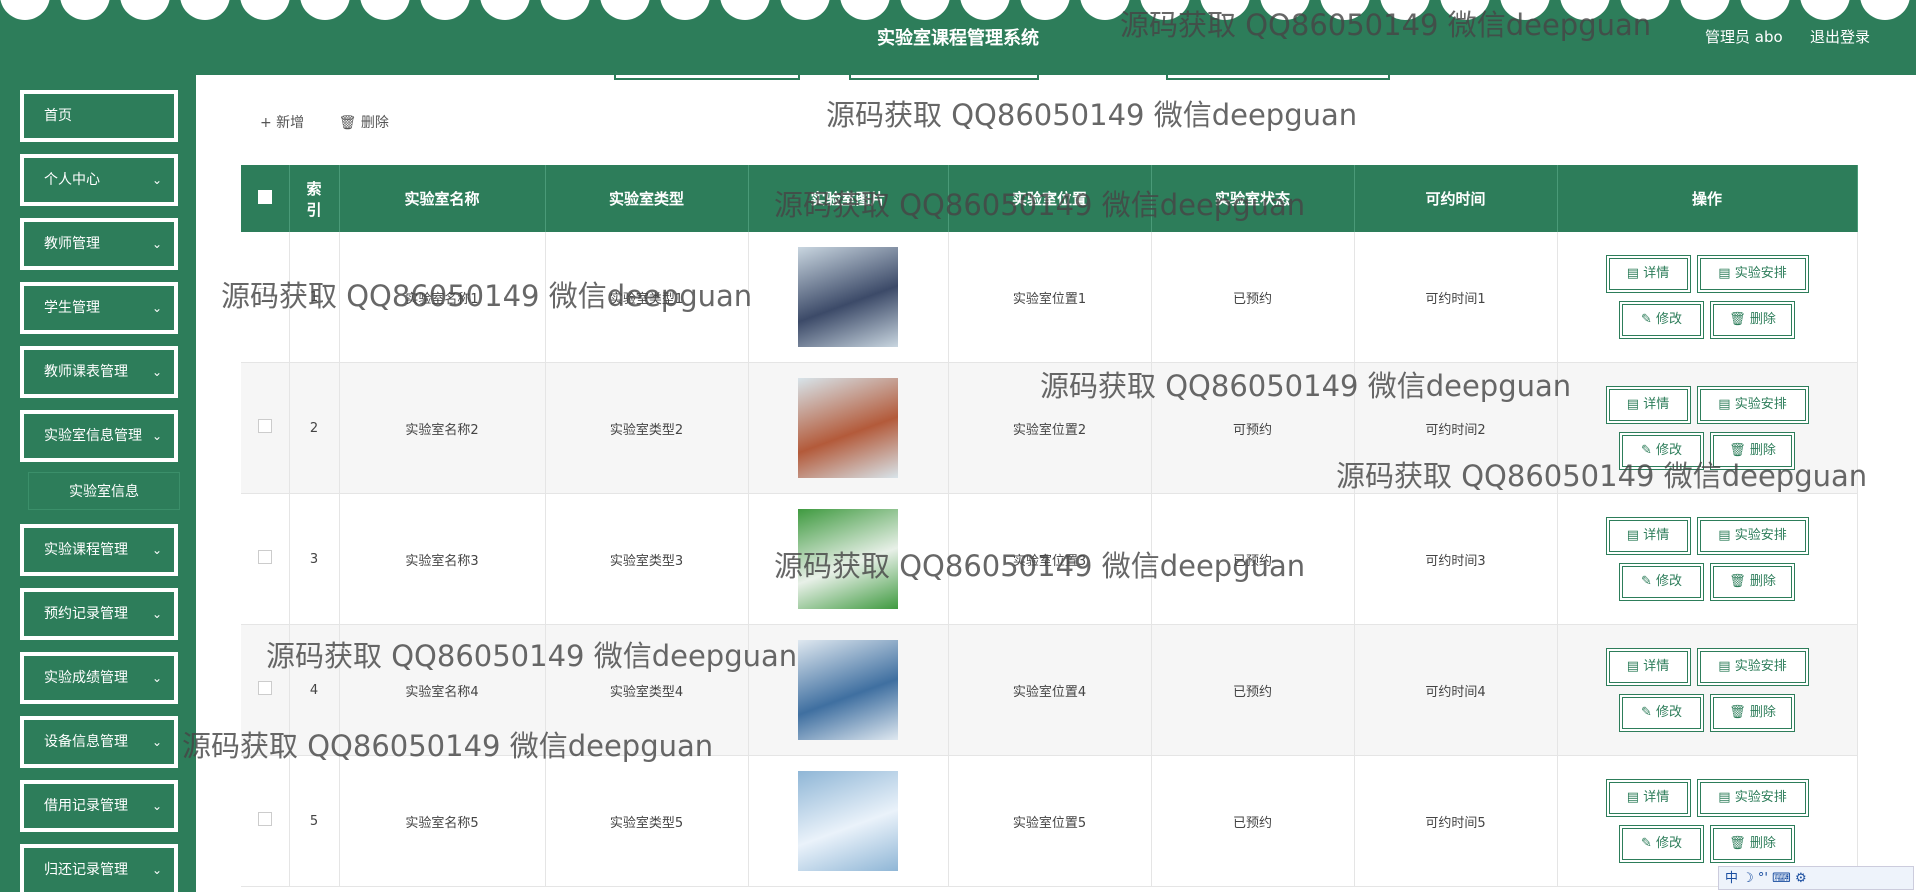 The image size is (1916, 896). What do you see at coordinates (99, 678) in the screenshot?
I see `sidebar-item-grades: 实验成绩管理 ⌄` at bounding box center [99, 678].